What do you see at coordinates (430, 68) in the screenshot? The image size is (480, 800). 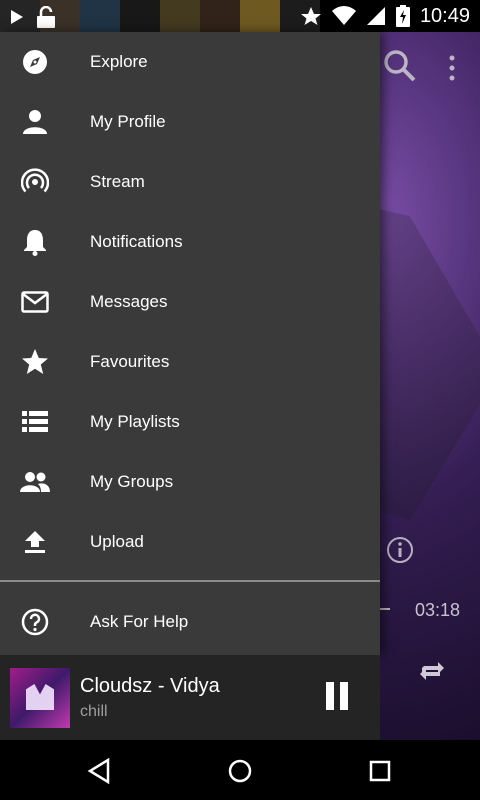 I see `app-bar-actions` at bounding box center [430, 68].